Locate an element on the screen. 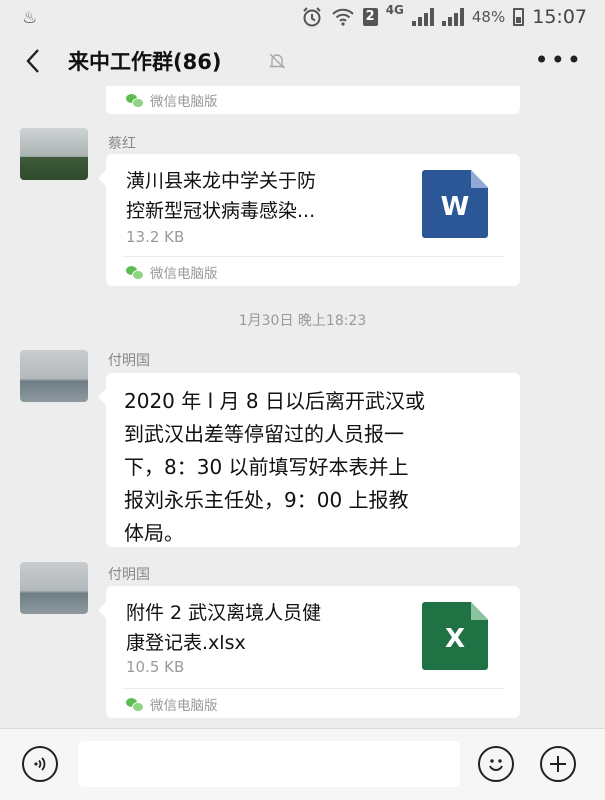 The height and width of the screenshot is (800, 605). file-size: 13.2 KB is located at coordinates (155, 237).